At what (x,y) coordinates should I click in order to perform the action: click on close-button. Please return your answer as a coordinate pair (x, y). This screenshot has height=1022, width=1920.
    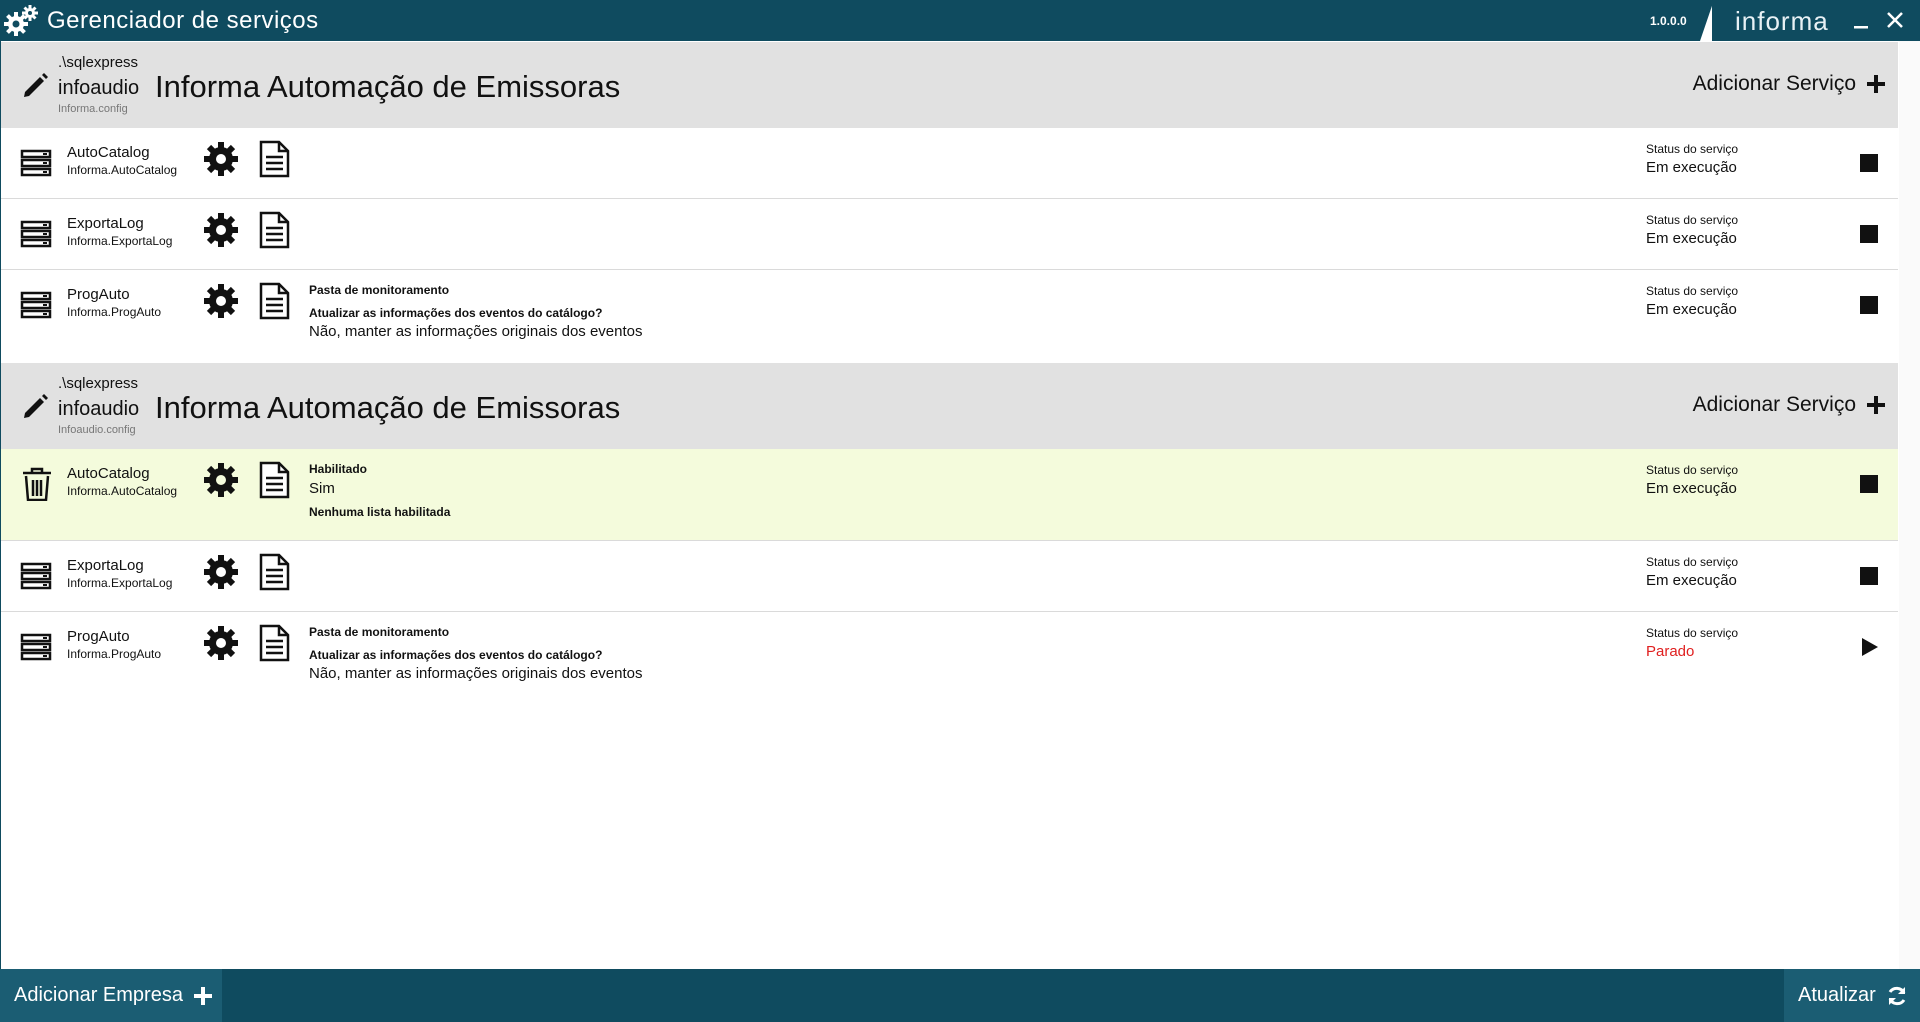
    Looking at the image, I should click on (1895, 20).